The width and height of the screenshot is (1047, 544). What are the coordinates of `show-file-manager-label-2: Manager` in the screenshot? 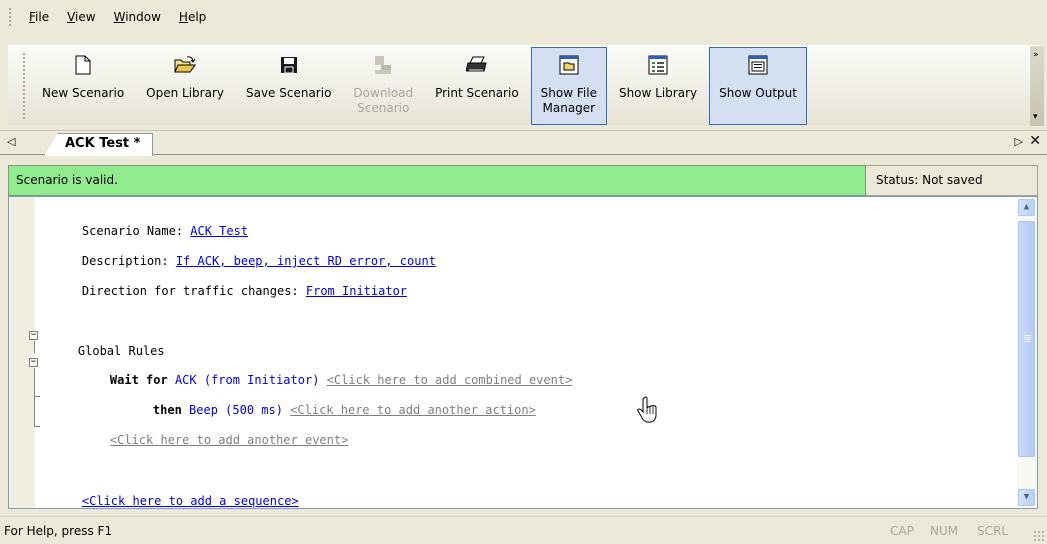 It's located at (569, 108).